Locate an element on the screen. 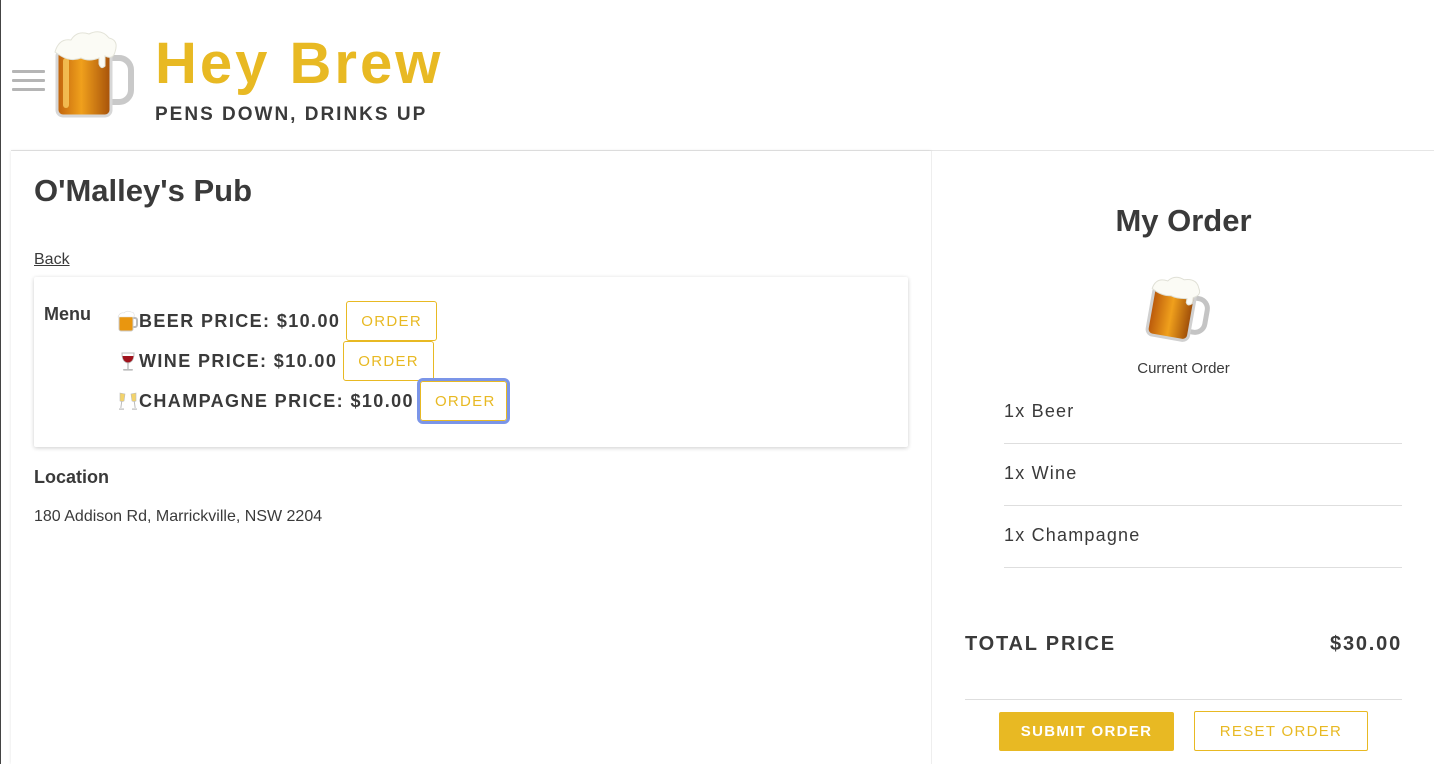  location-address: 180 Addison Rd, Marrickville, NSW 2204 is located at coordinates (178, 516).